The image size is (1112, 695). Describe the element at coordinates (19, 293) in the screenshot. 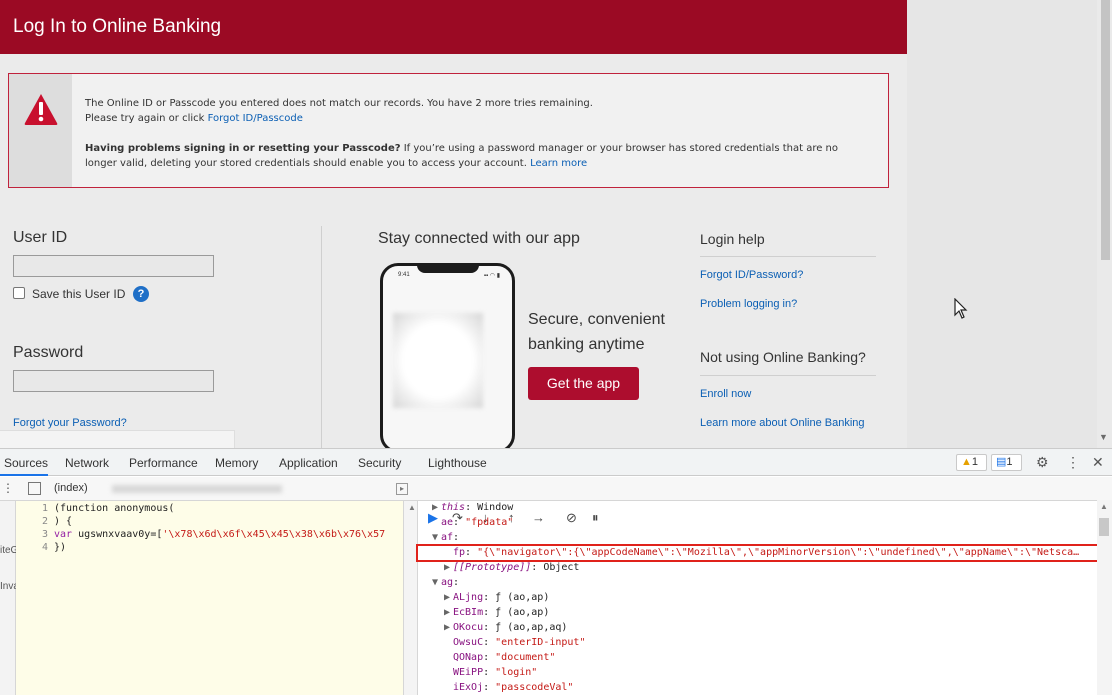

I see `save-user-id-checkbox` at that location.